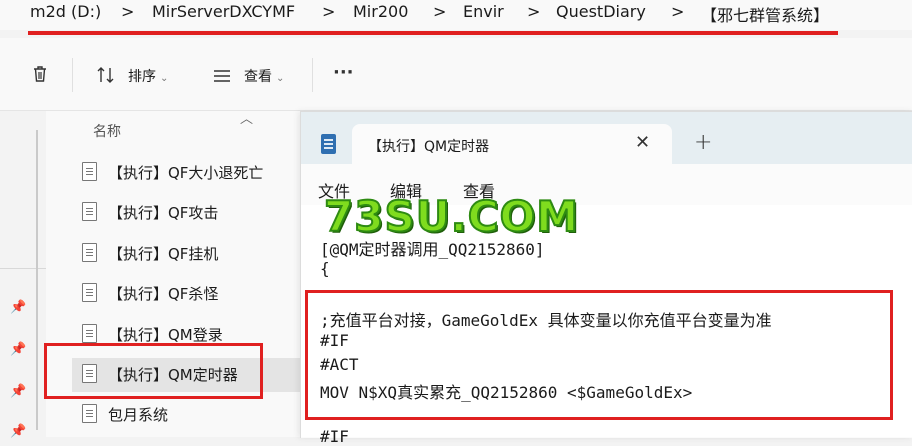 The height and width of the screenshot is (446, 912). Describe the element at coordinates (328, 144) in the screenshot. I see `notepad-app-icon` at that location.